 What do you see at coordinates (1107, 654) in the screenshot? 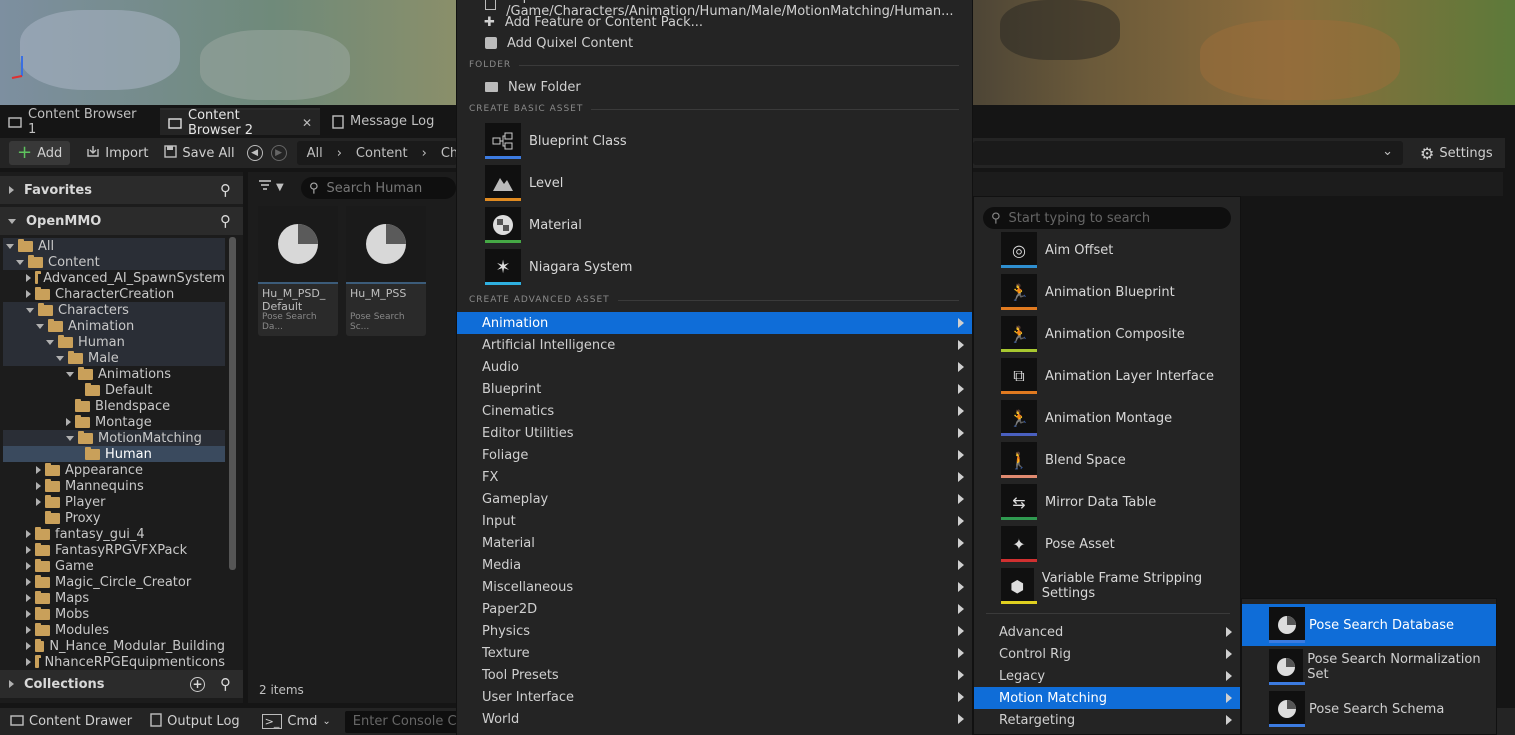
I see `submenu-group-control-rig: Control Rig` at bounding box center [1107, 654].